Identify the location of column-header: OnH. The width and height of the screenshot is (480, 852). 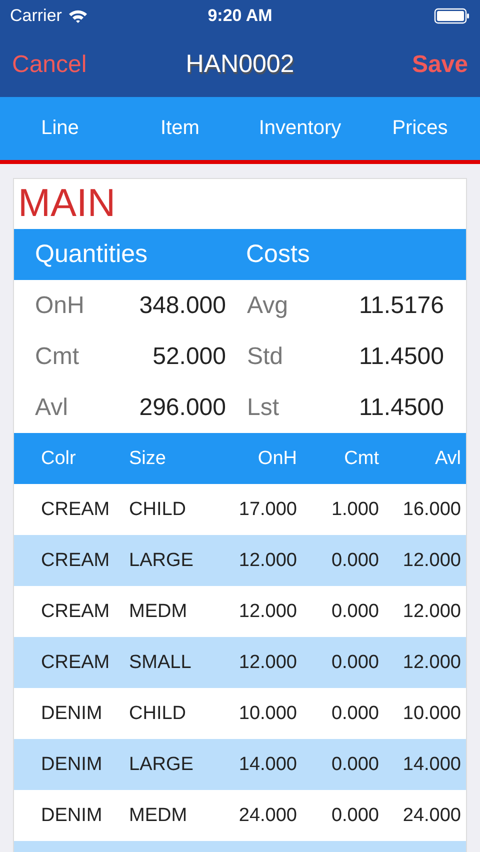
(276, 459).